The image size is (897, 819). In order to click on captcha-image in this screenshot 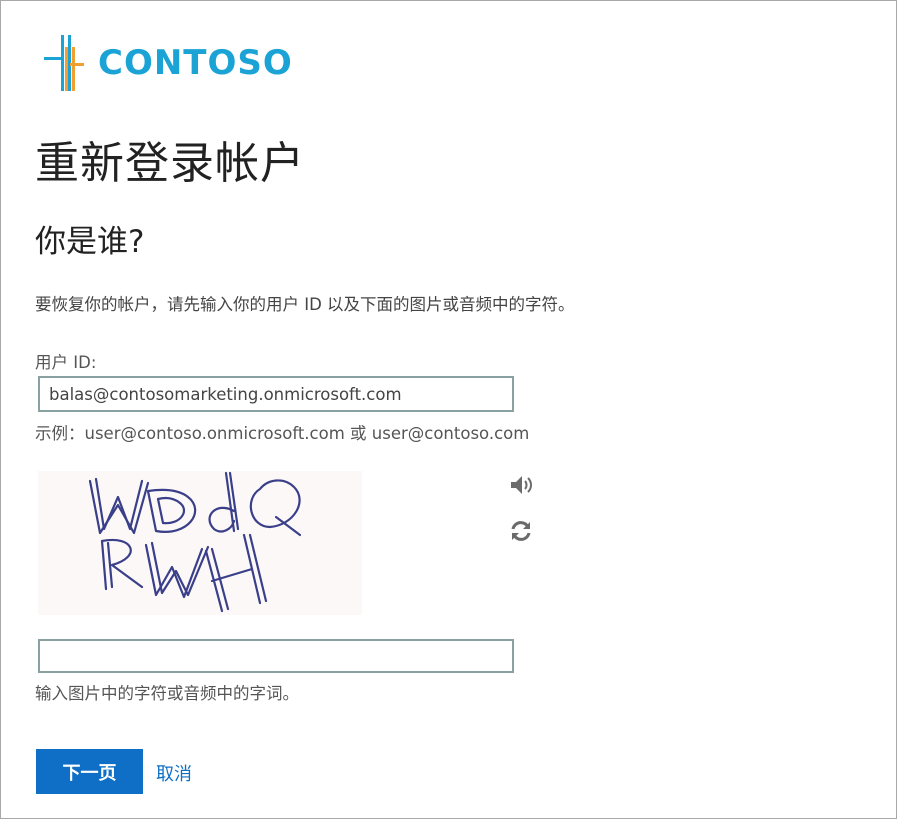, I will do `click(200, 543)`.